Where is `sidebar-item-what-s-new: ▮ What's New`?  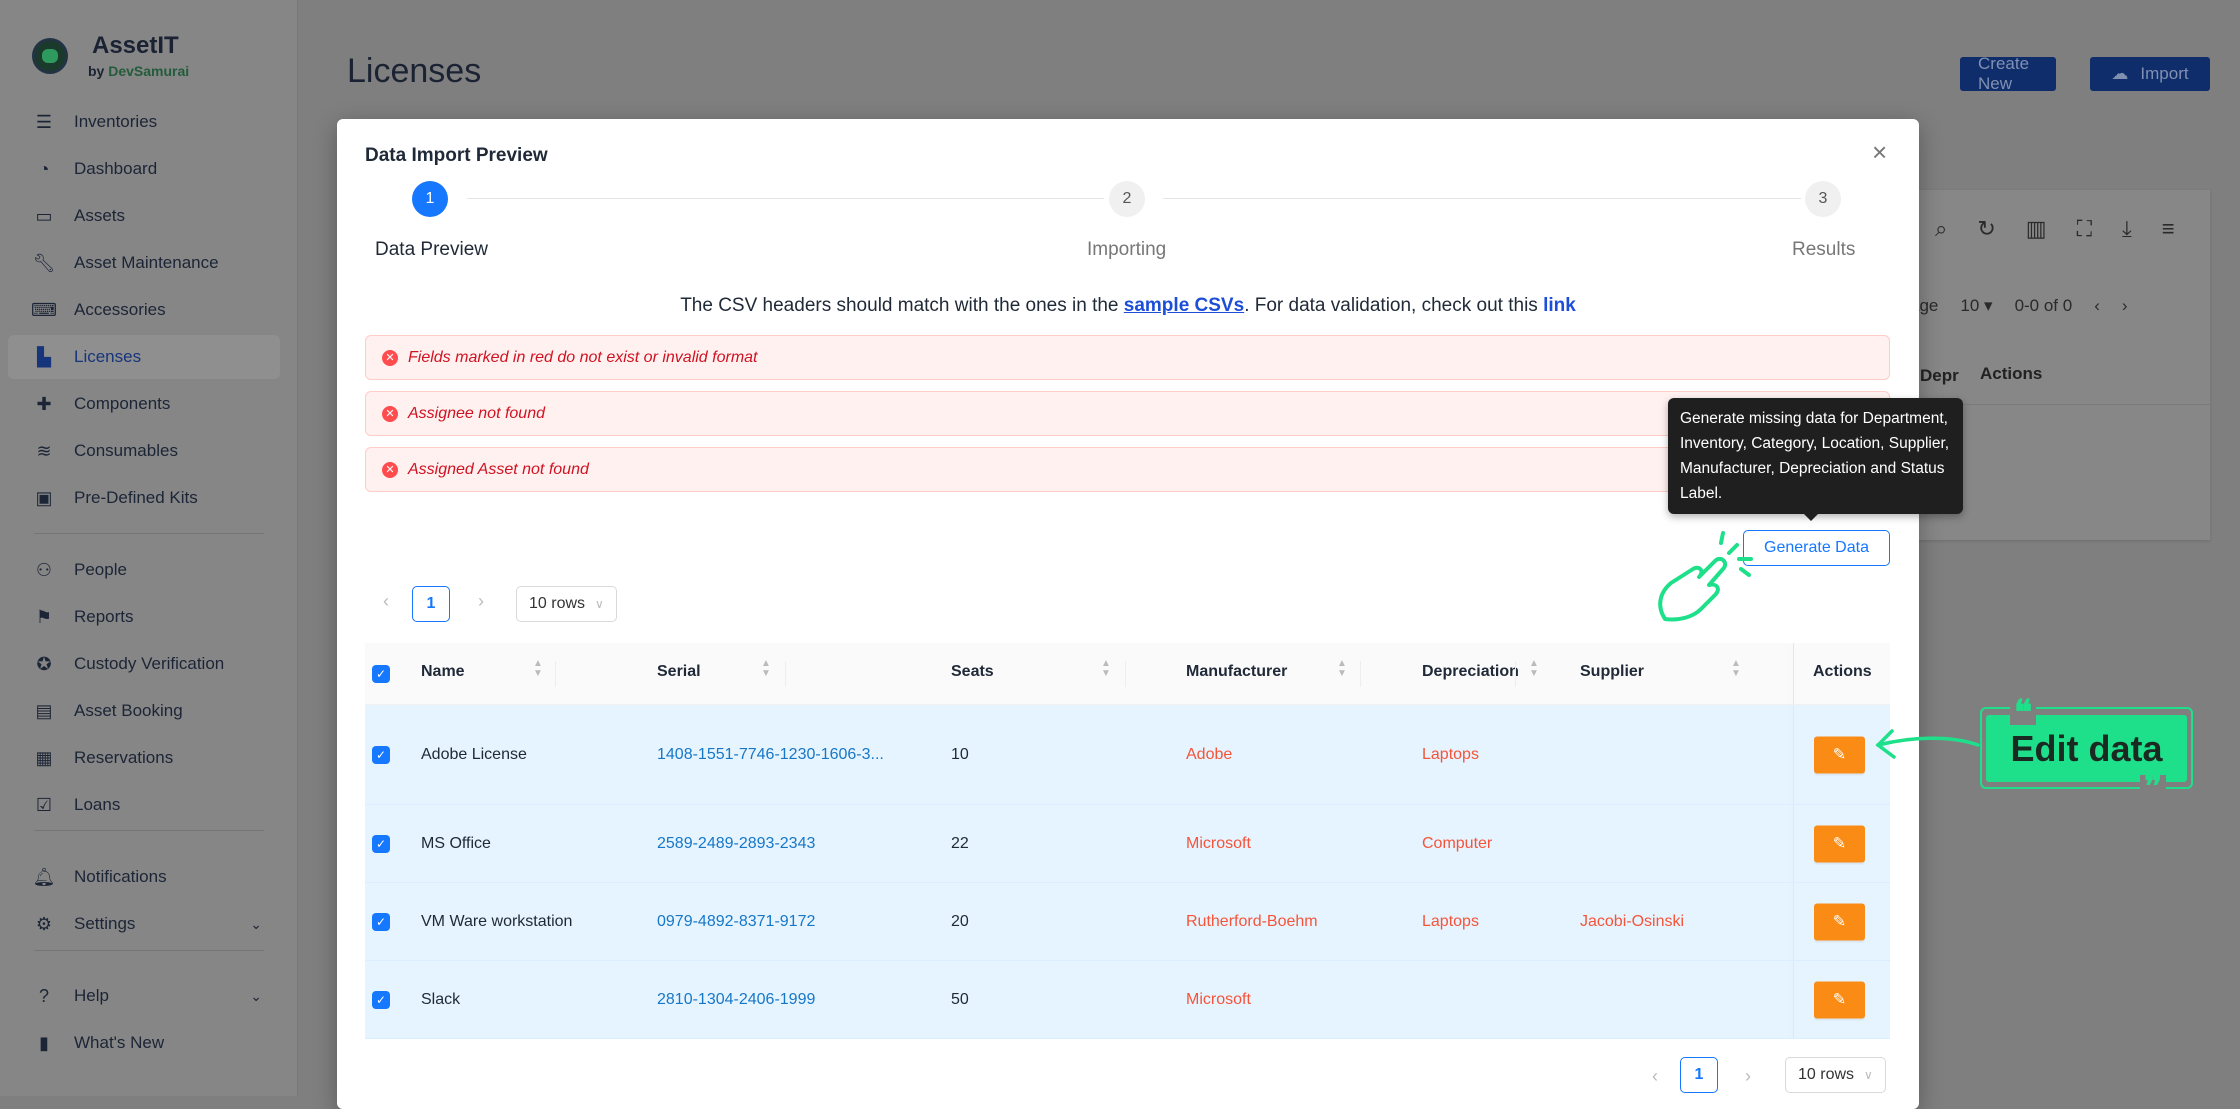
sidebar-item-what-s-new: ▮ What's New is located at coordinates (144, 1043).